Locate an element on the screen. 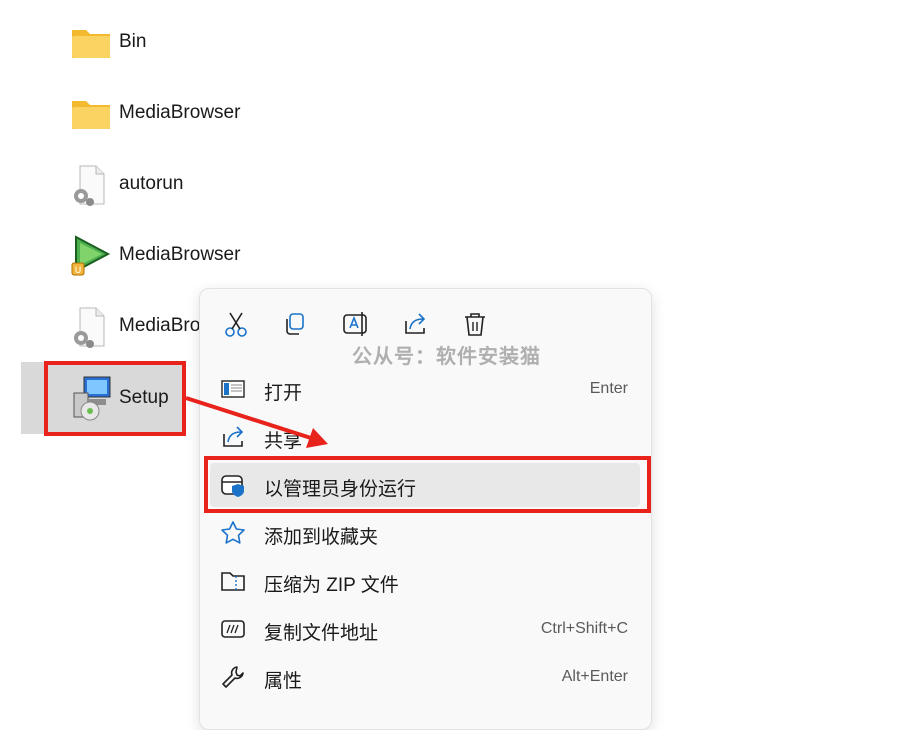  copy-path-icon is located at coordinates (233, 629).